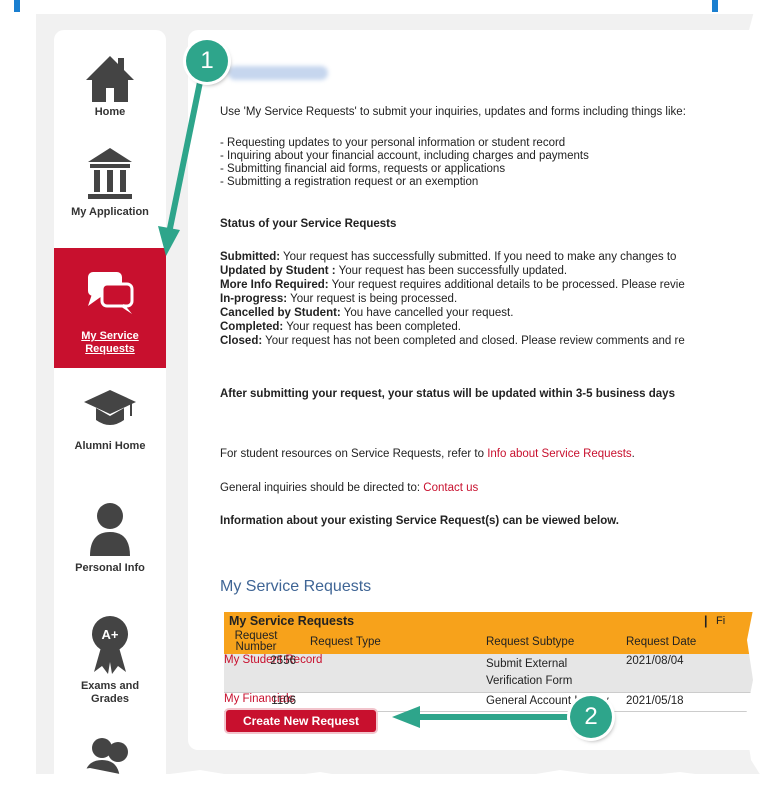 This screenshot has height=795, width=773. What do you see at coordinates (758, 397) in the screenshot?
I see `torn-edge-right` at bounding box center [758, 397].